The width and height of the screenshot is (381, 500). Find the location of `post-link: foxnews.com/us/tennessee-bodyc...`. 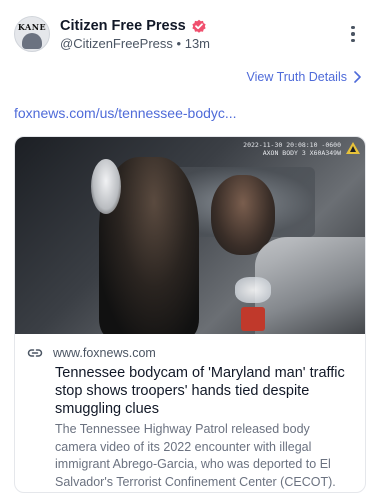

post-link: foxnews.com/us/tennessee-bodyc... is located at coordinates (125, 113).